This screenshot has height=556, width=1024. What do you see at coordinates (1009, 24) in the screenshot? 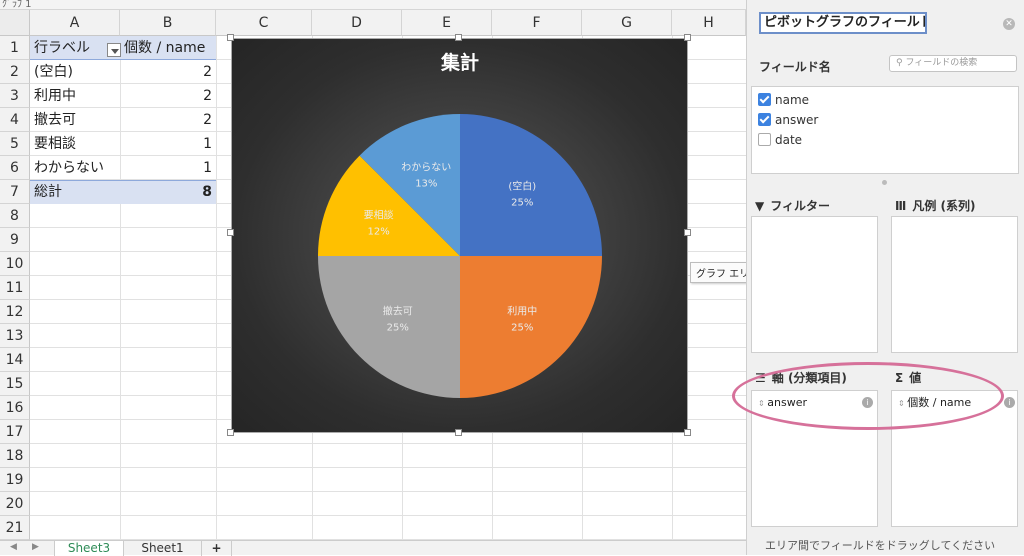
I see `close-icon: ✕` at bounding box center [1009, 24].